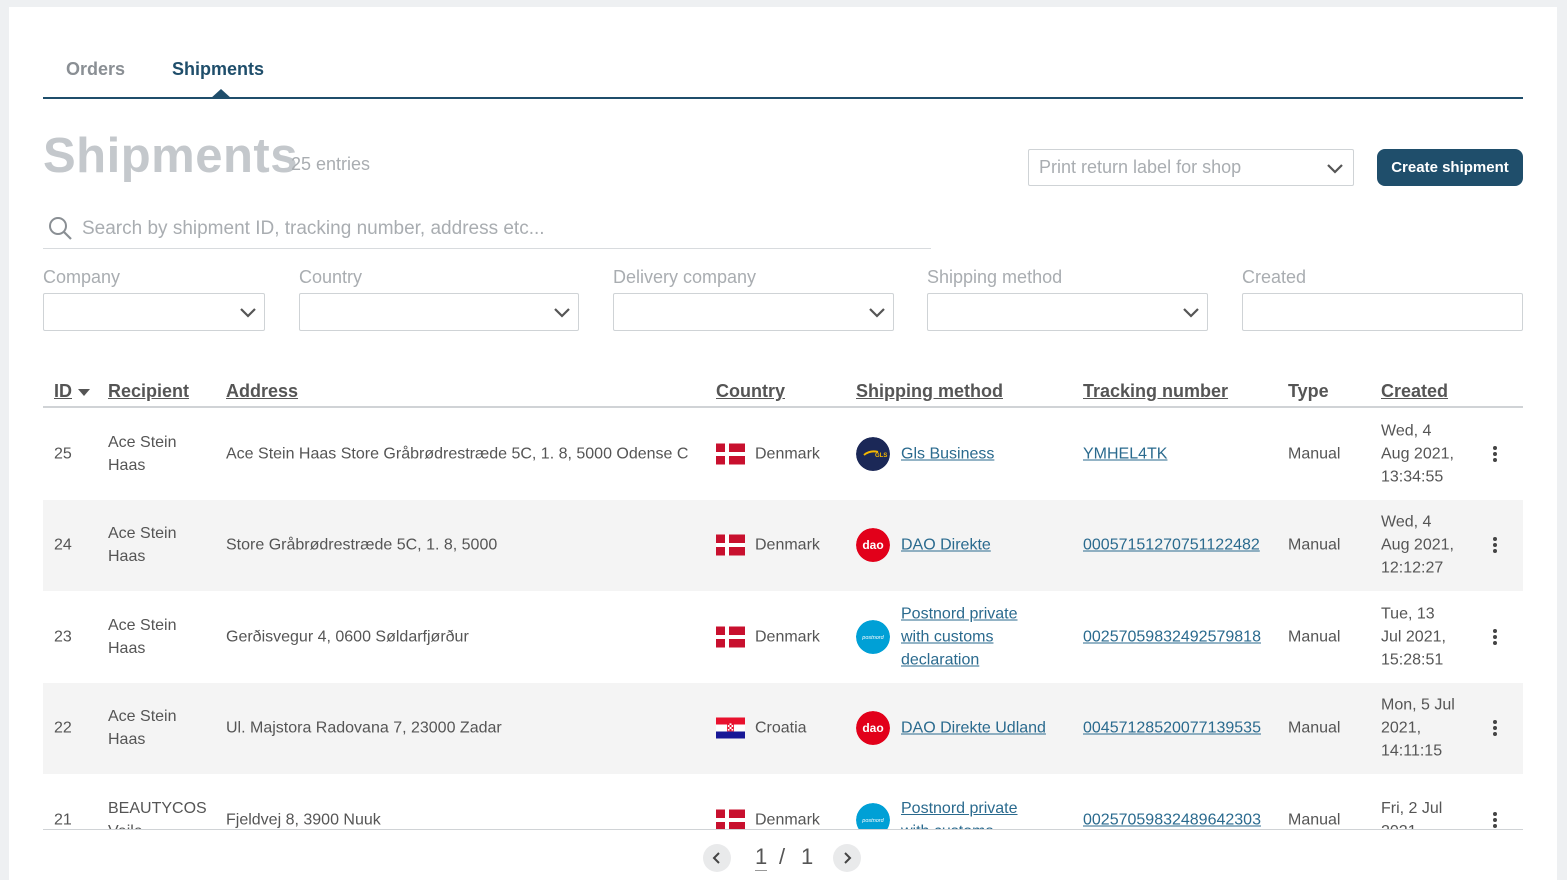 The height and width of the screenshot is (880, 1567). What do you see at coordinates (986, 728) in the screenshot?
I see `shipping-method-link: DAO Direkte Udland` at bounding box center [986, 728].